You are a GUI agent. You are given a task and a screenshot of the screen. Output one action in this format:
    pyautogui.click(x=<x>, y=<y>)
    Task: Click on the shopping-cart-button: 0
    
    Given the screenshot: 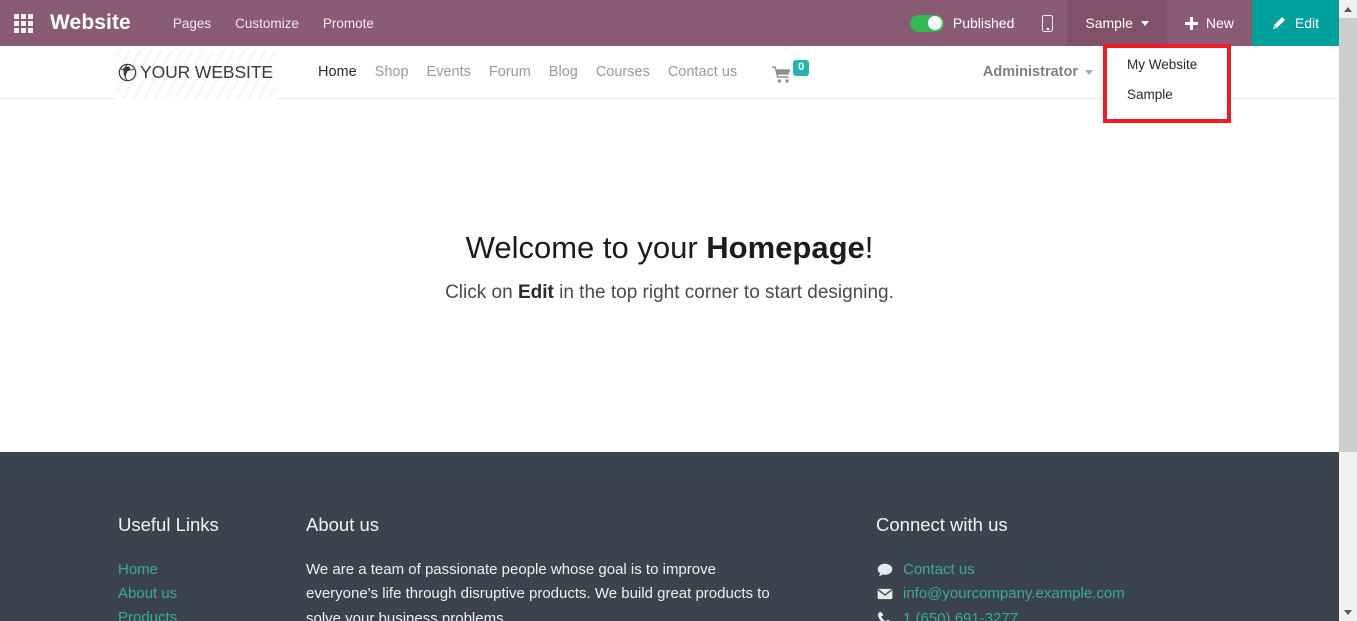 What is the action you would take?
    pyautogui.click(x=791, y=71)
    